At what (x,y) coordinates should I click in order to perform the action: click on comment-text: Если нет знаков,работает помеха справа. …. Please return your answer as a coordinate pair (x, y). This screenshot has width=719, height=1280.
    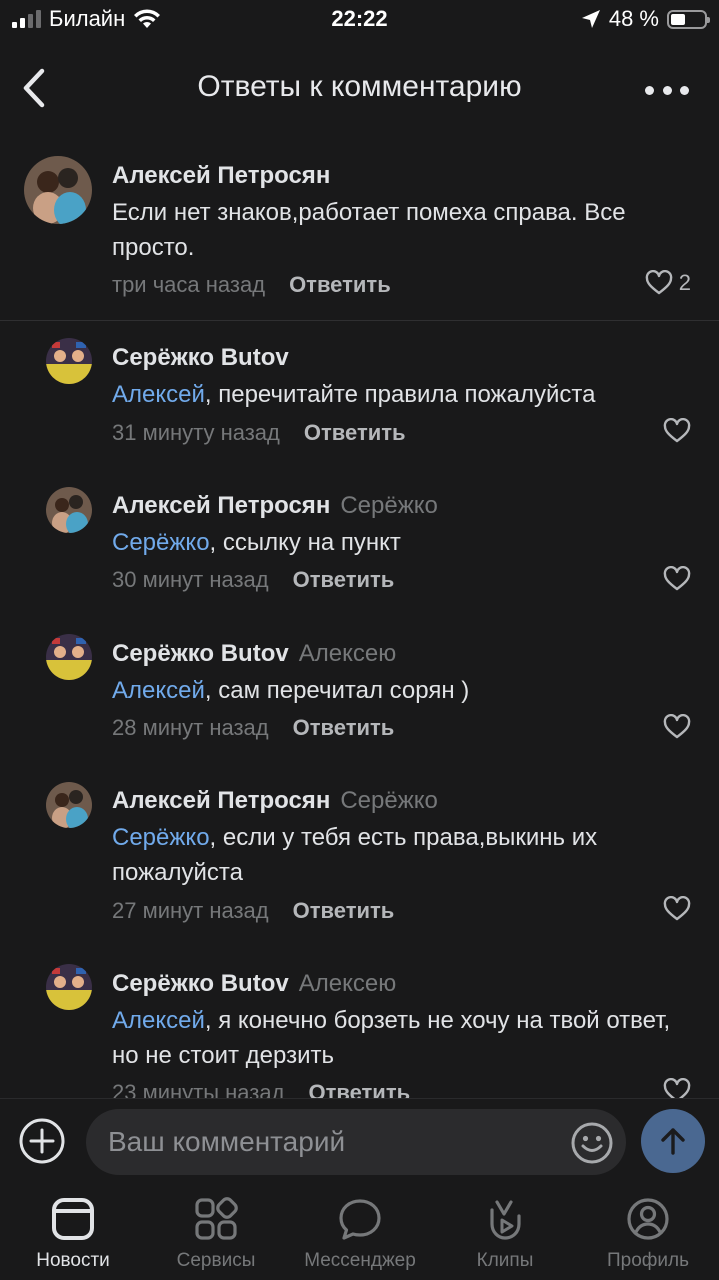
    Looking at the image, I should click on (369, 230).